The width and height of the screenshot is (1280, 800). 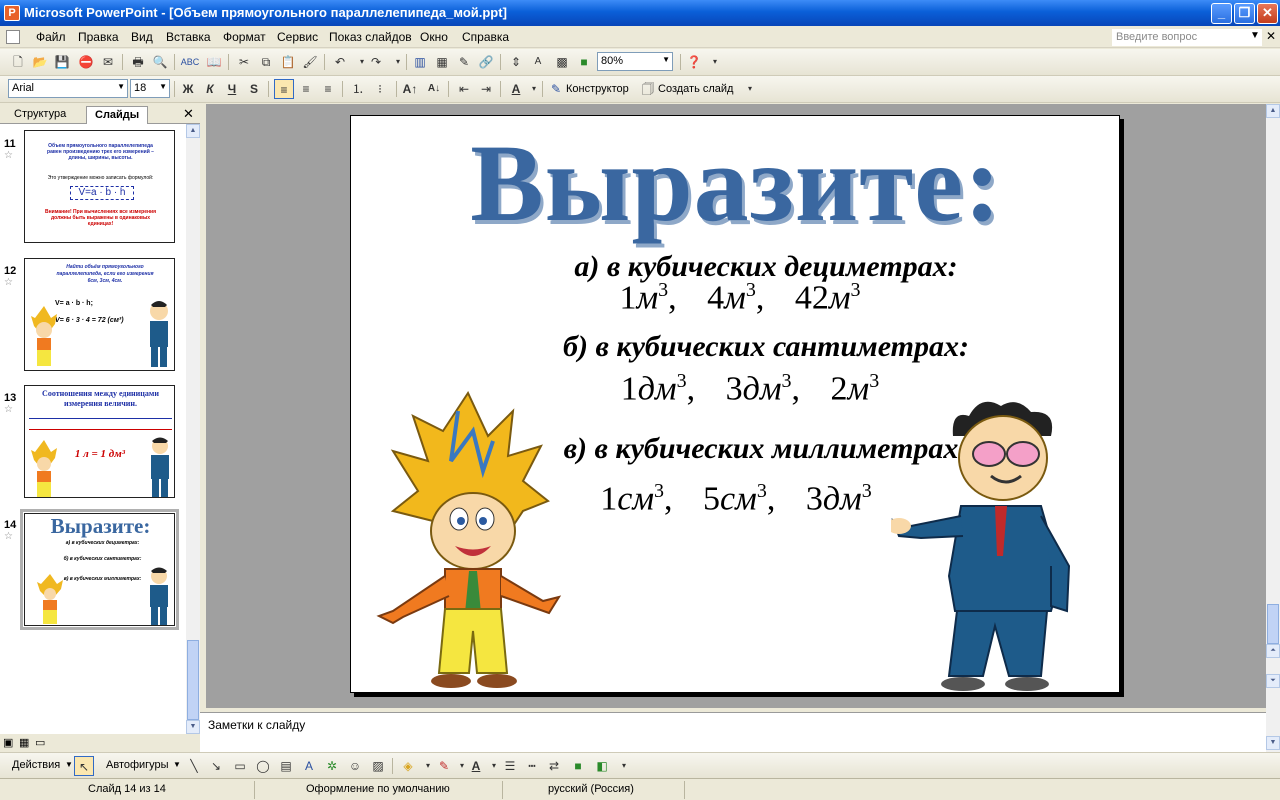 What do you see at coordinates (86, 62) in the screenshot?
I see `permission-icon: ⛔` at bounding box center [86, 62].